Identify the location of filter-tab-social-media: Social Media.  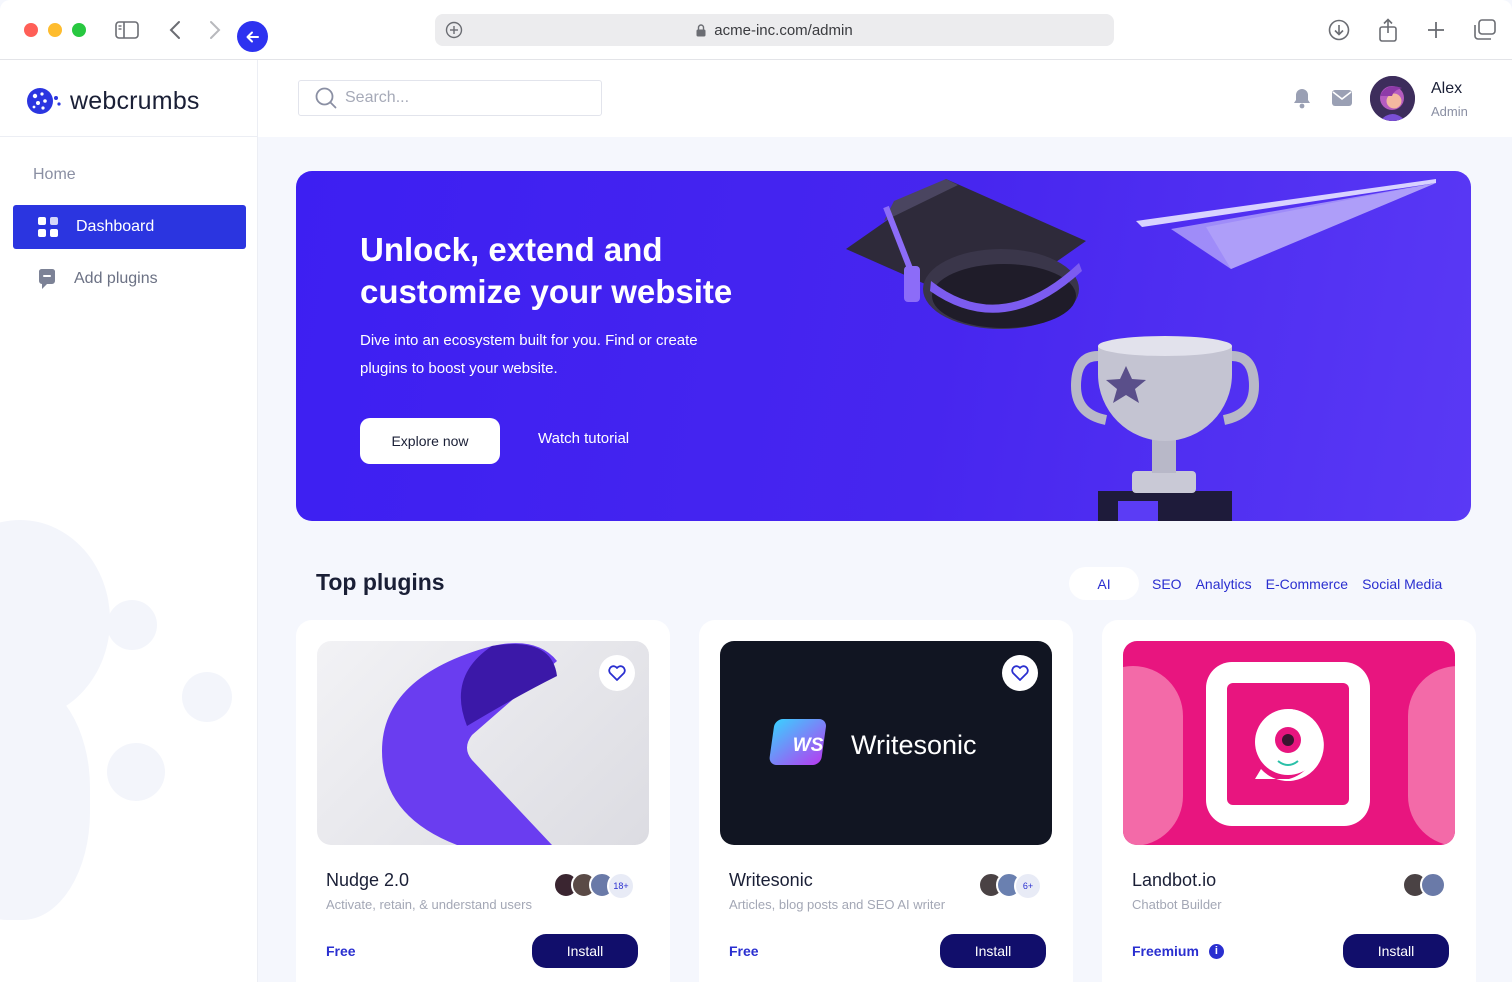
(1402, 584).